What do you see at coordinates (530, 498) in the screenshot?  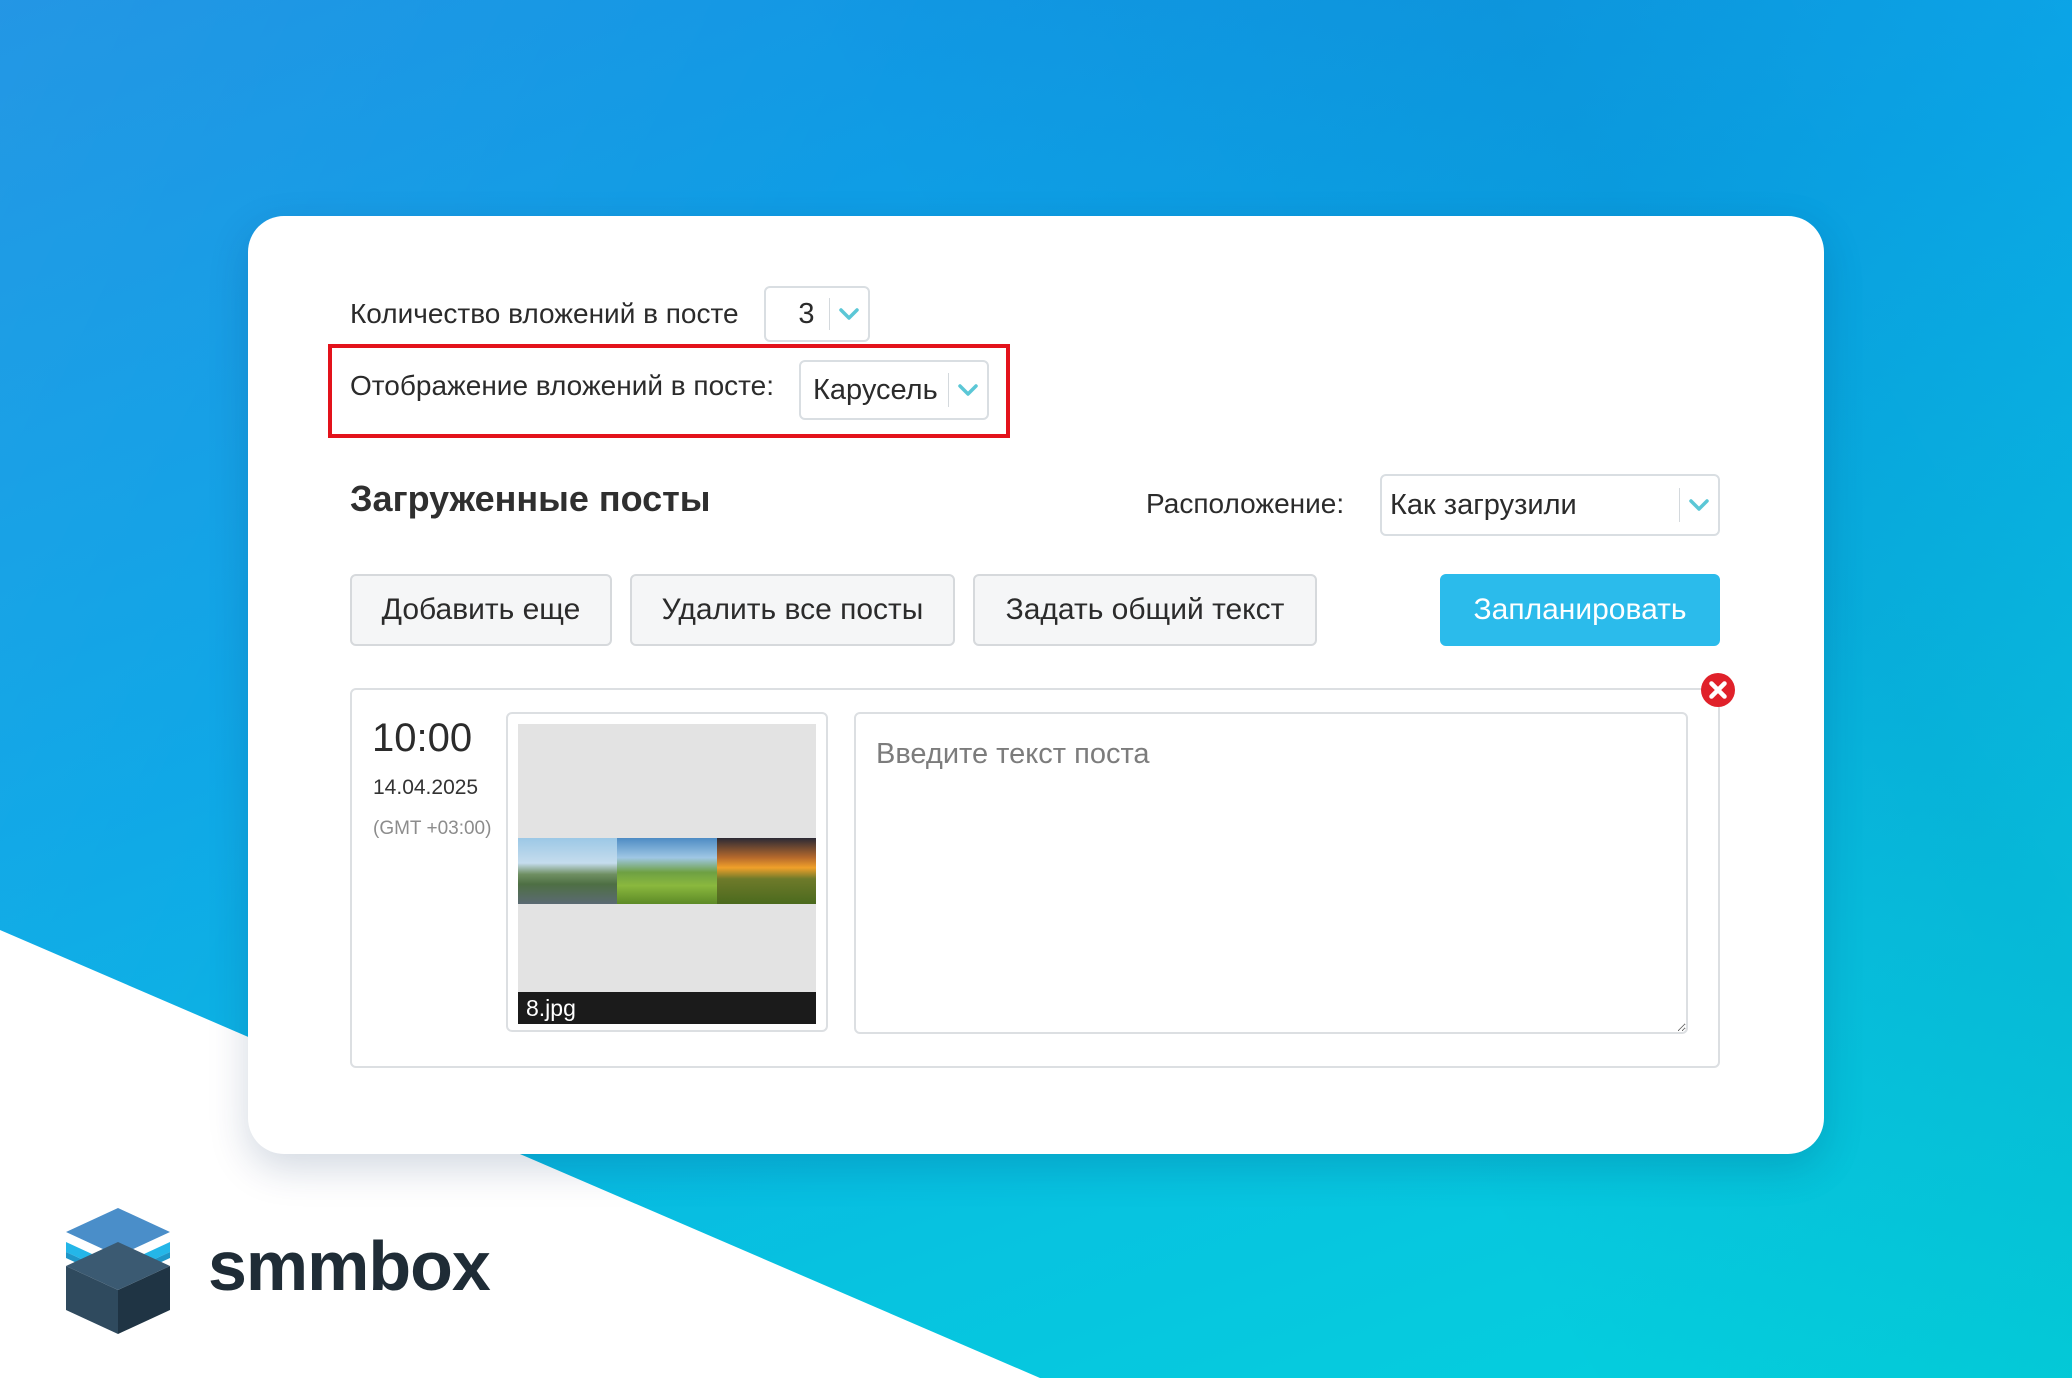 I see `page-title: Загруженные посты` at bounding box center [530, 498].